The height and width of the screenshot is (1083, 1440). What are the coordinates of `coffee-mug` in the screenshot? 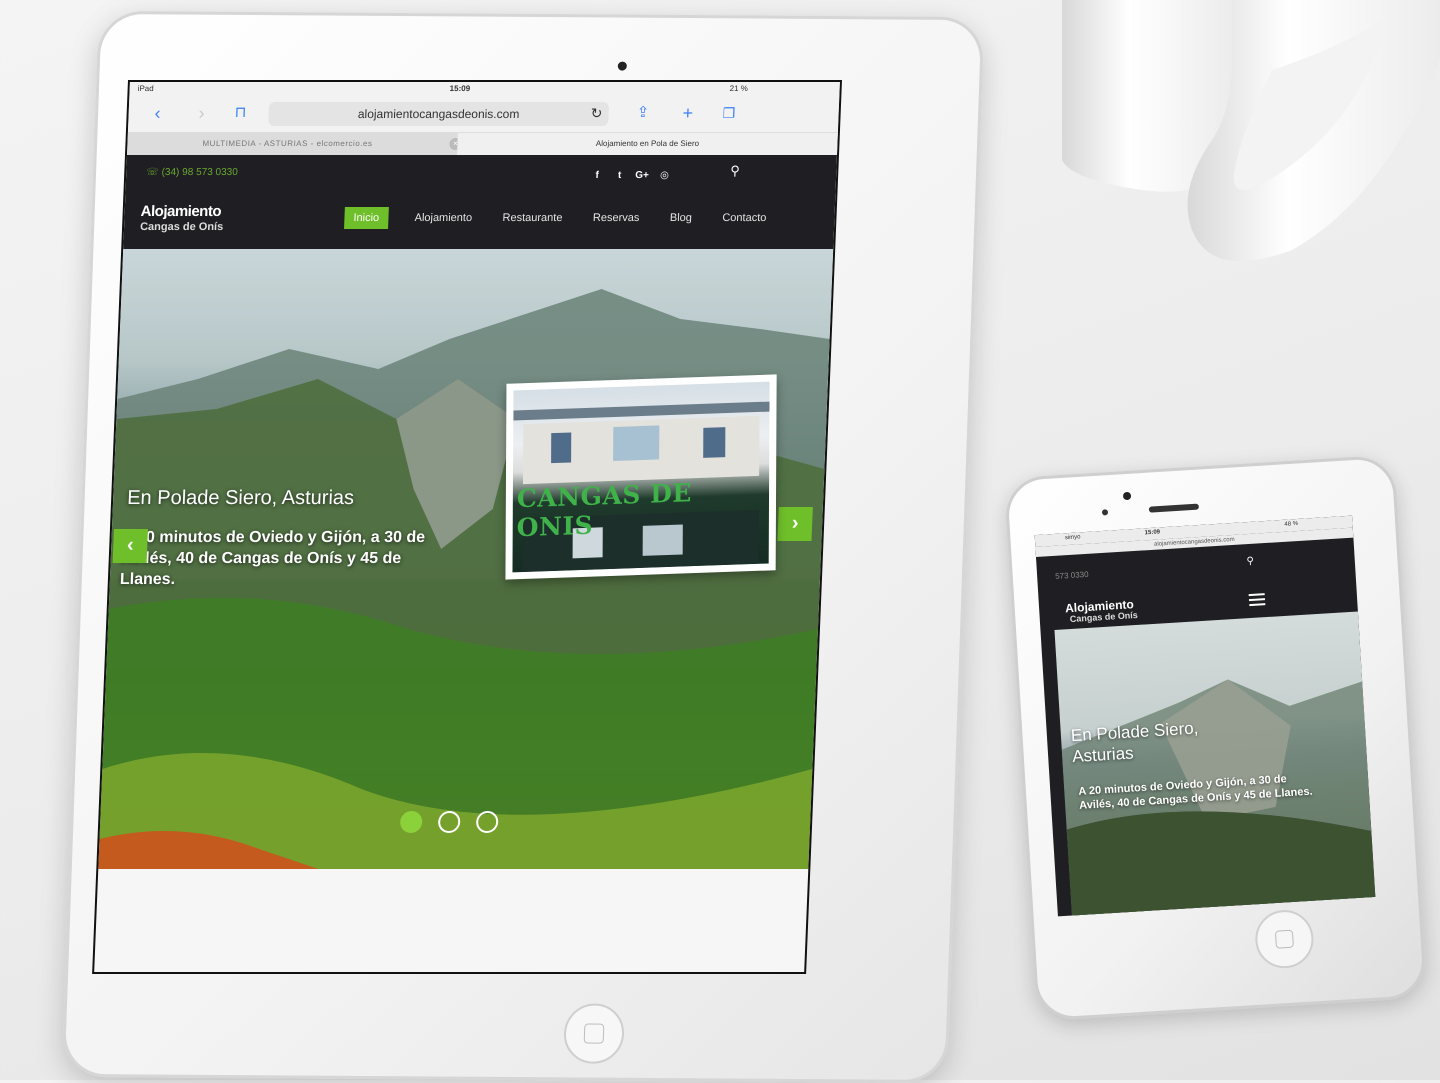 It's located at (1251, 131).